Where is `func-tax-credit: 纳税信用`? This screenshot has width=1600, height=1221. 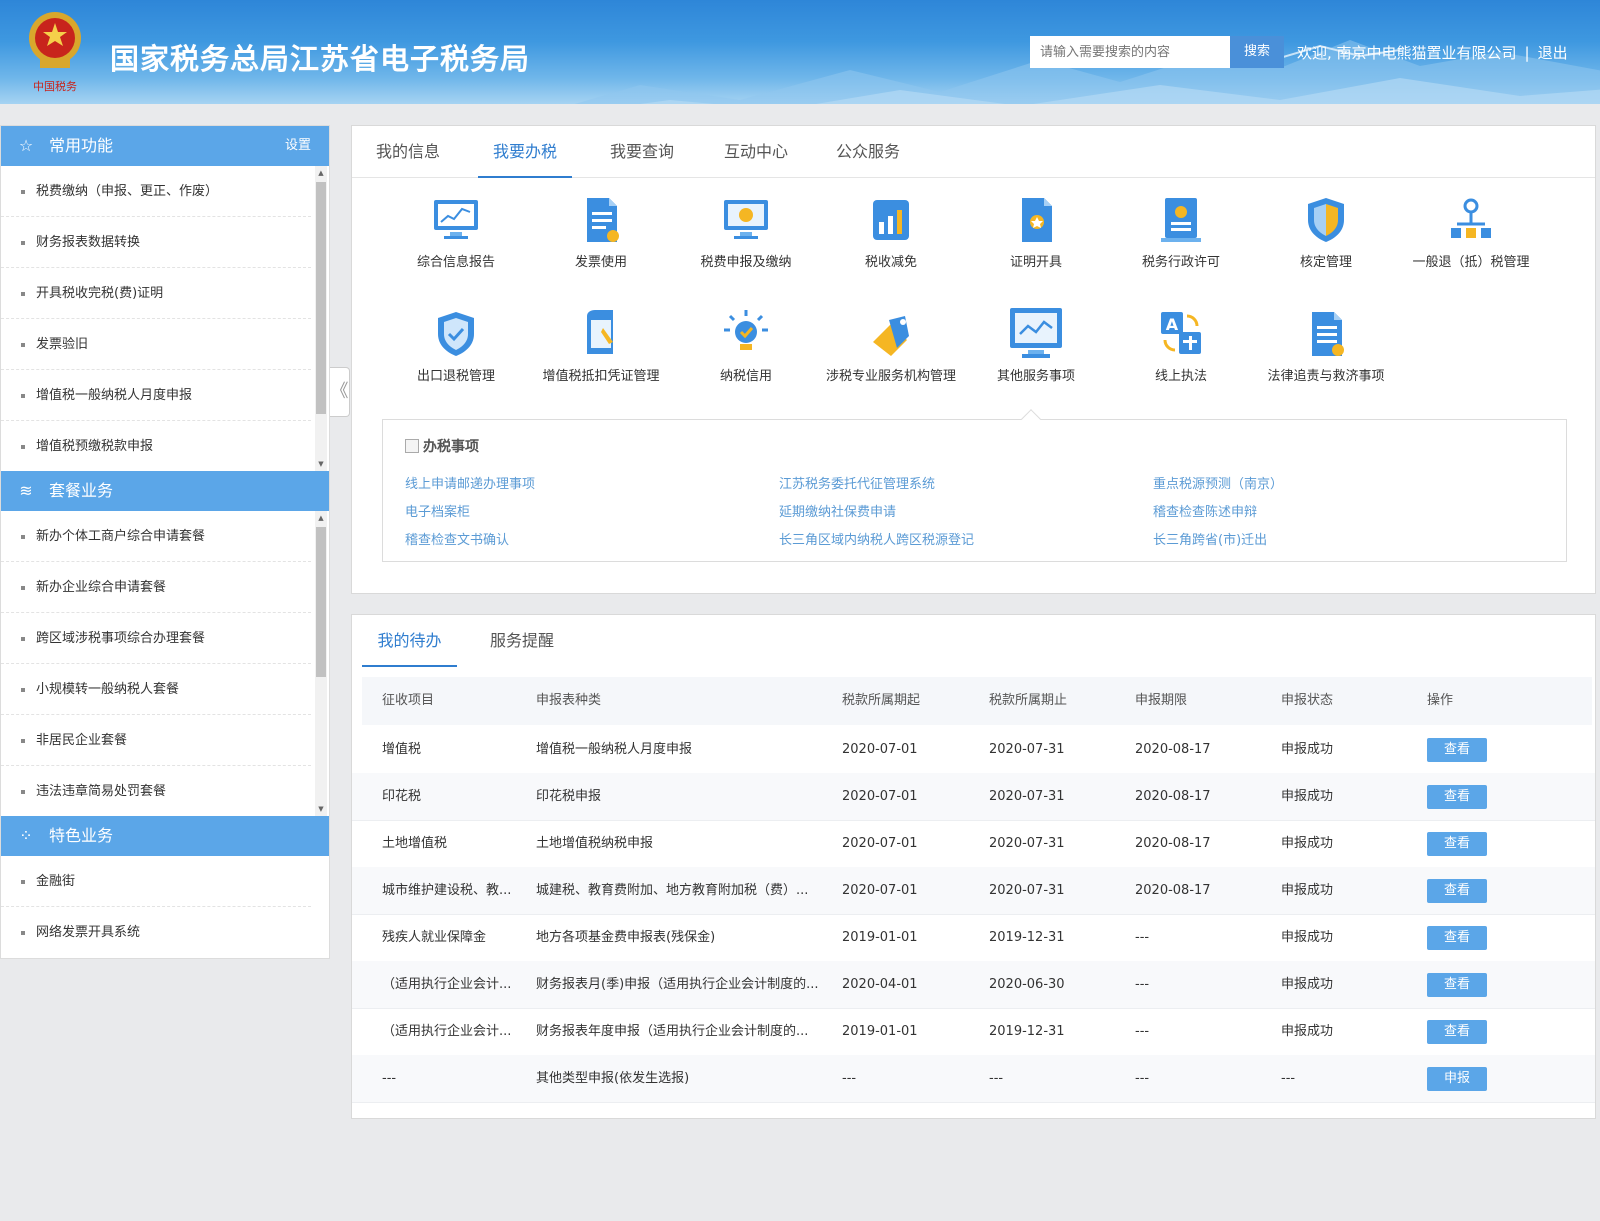
func-tax-credit: 纳税信用 is located at coordinates (746, 345).